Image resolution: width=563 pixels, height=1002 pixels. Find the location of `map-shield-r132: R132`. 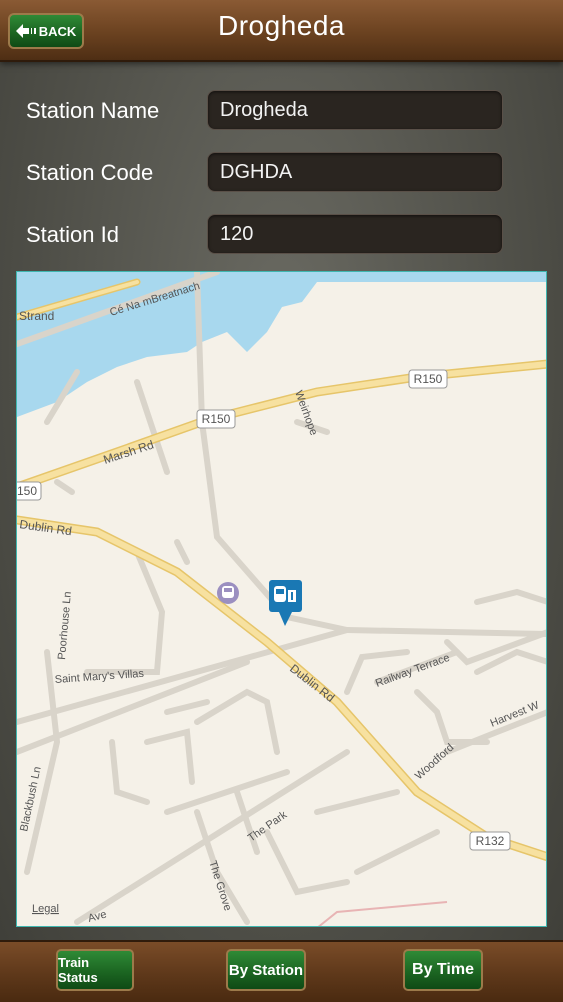

map-shield-r132: R132 is located at coordinates (490, 841).